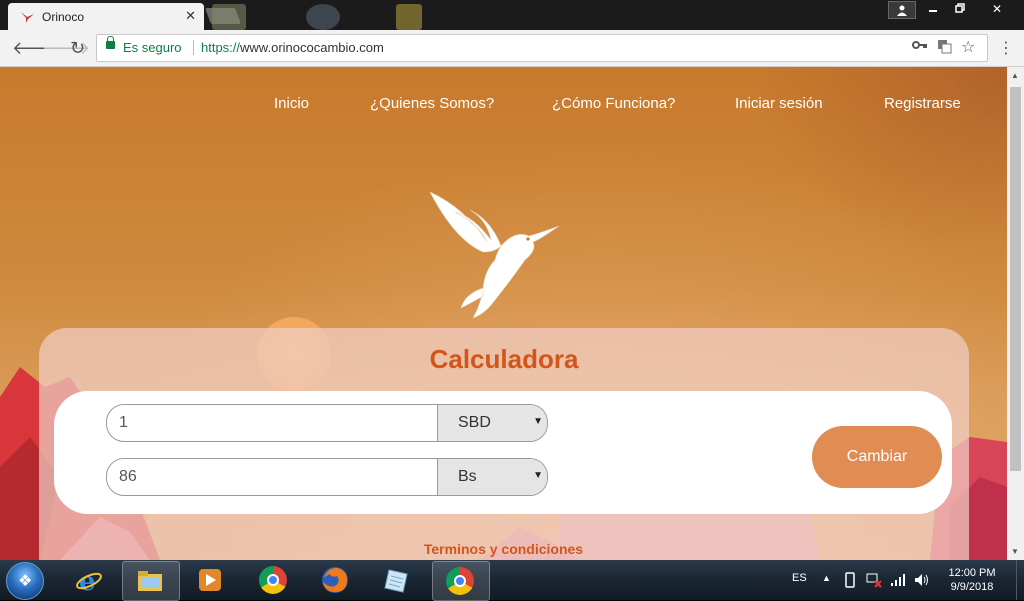 The image size is (1024, 601). What do you see at coordinates (874, 580) in the screenshot?
I see `network-error-icon` at bounding box center [874, 580].